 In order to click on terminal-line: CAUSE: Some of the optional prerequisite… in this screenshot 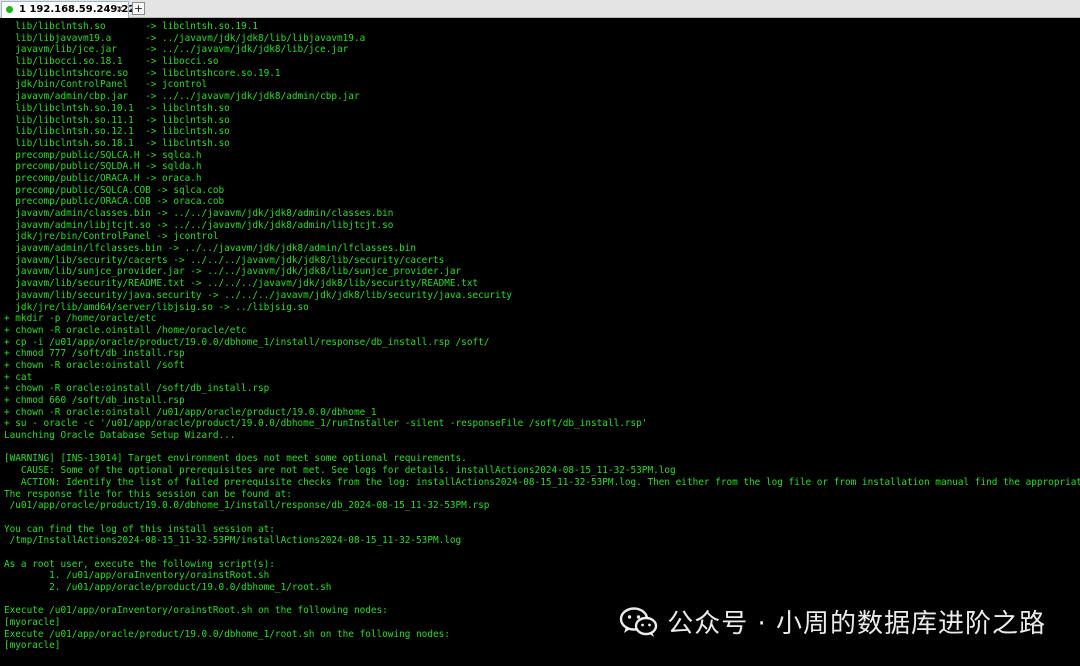, I will do `click(340, 471)`.